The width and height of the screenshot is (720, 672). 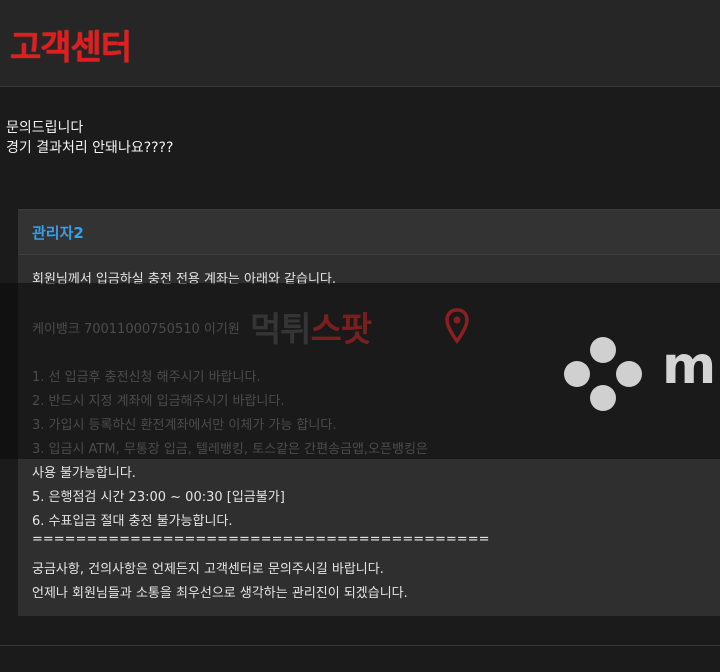 I want to click on reply-line: 3. 가입시 등록하신 환전계좌에서만 이체가 가능 합니다., so click(x=184, y=425).